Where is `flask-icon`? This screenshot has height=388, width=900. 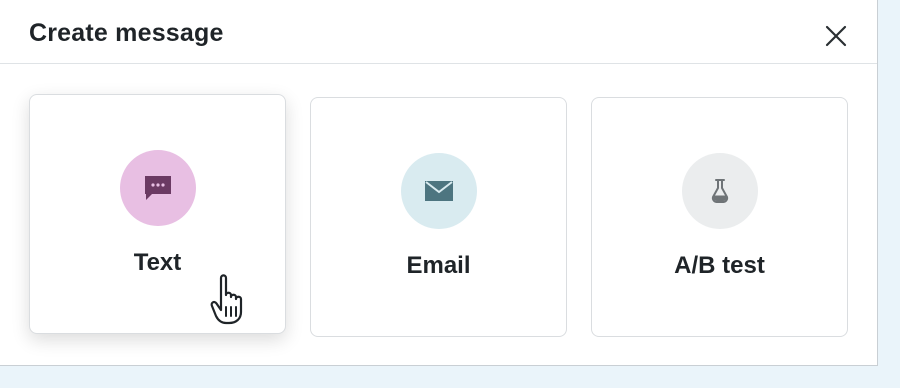 flask-icon is located at coordinates (719, 191).